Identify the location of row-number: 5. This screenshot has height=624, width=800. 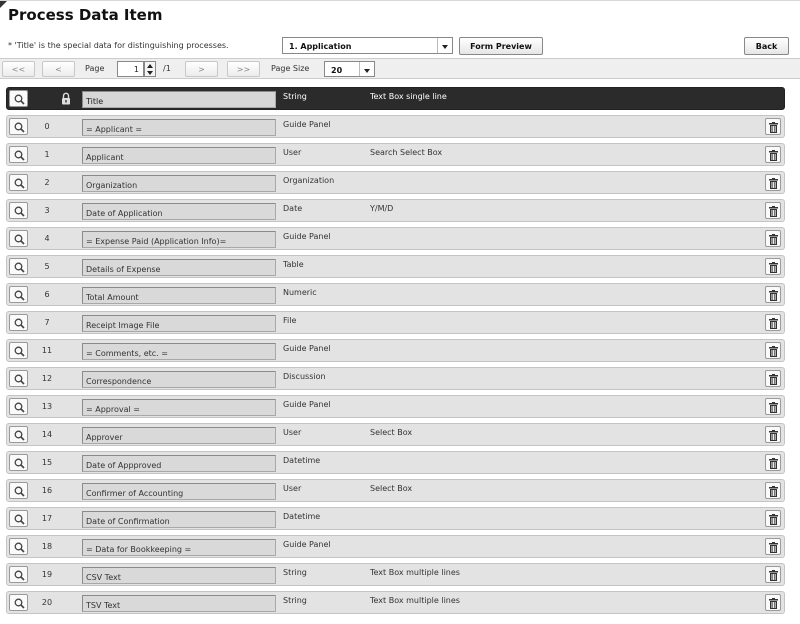
(47, 266).